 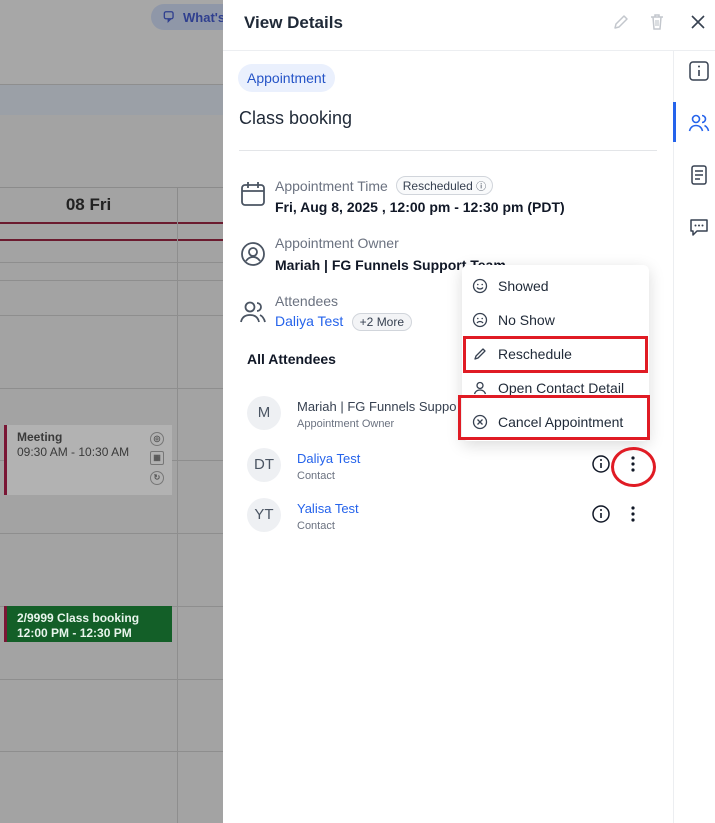 What do you see at coordinates (328, 458) in the screenshot?
I see `attendee-name: Daliya Test` at bounding box center [328, 458].